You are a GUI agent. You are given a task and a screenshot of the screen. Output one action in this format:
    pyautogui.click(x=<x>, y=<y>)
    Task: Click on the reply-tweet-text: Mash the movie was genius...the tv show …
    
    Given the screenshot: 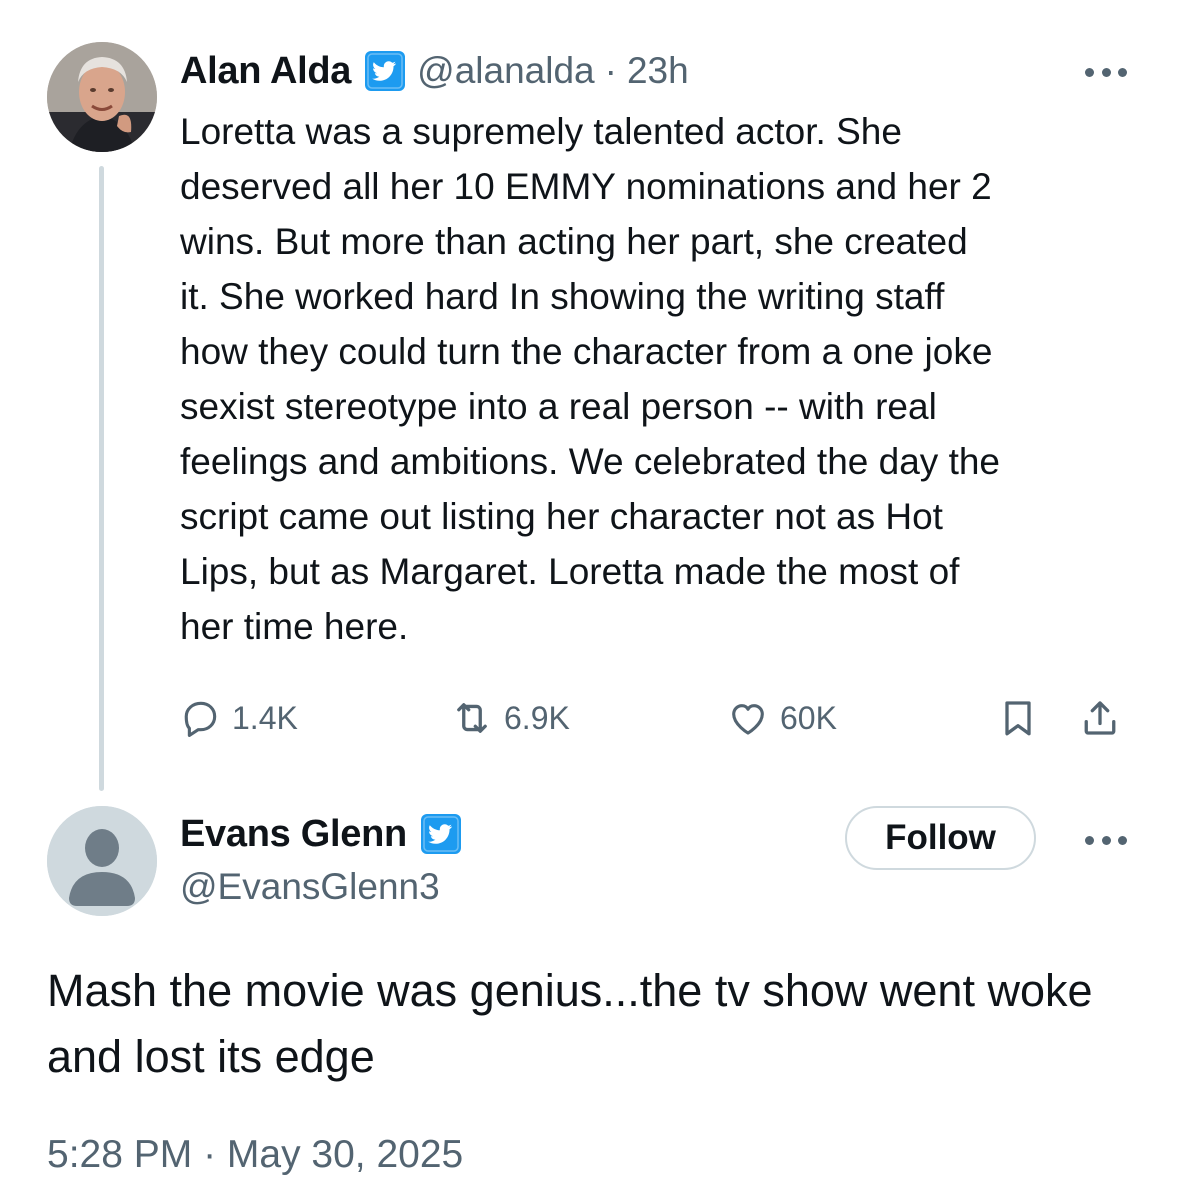 What is the action you would take?
    pyautogui.click(x=570, y=1023)
    